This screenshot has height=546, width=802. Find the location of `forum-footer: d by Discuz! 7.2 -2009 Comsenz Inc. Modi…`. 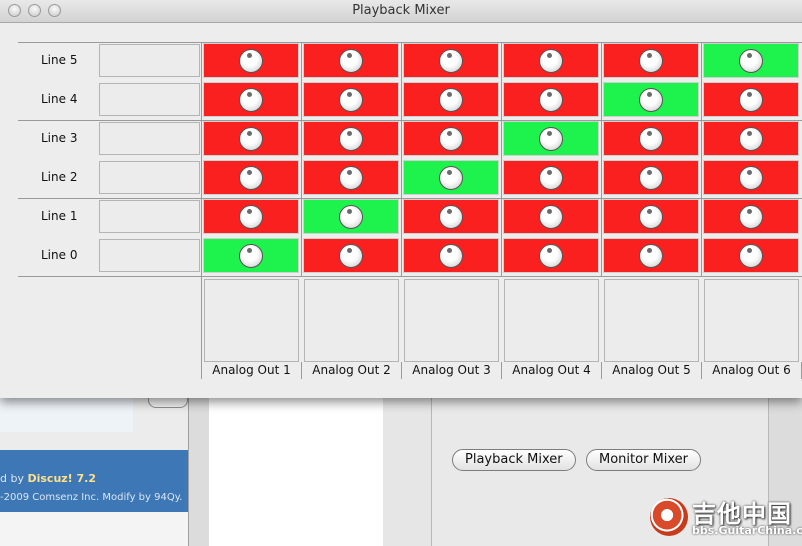

forum-footer: d by Discuz! 7.2 -2009 Comsenz Inc. Modi… is located at coordinates (94, 481).